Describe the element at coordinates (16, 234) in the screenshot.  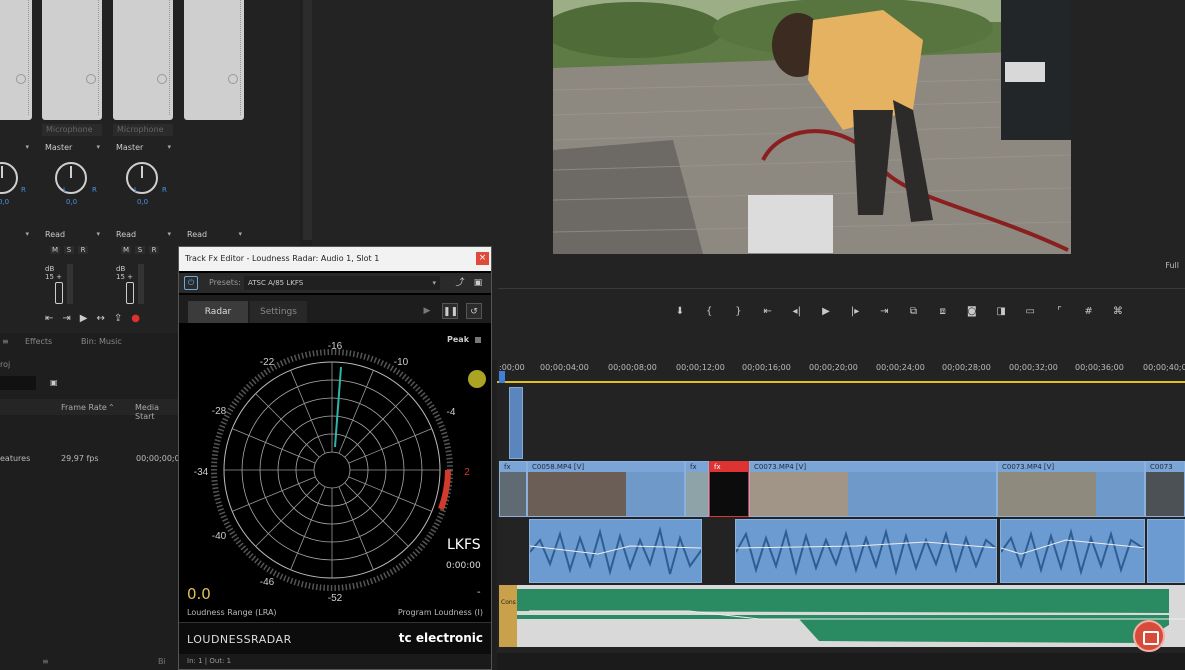
I see `automation-select: ▾` at that location.